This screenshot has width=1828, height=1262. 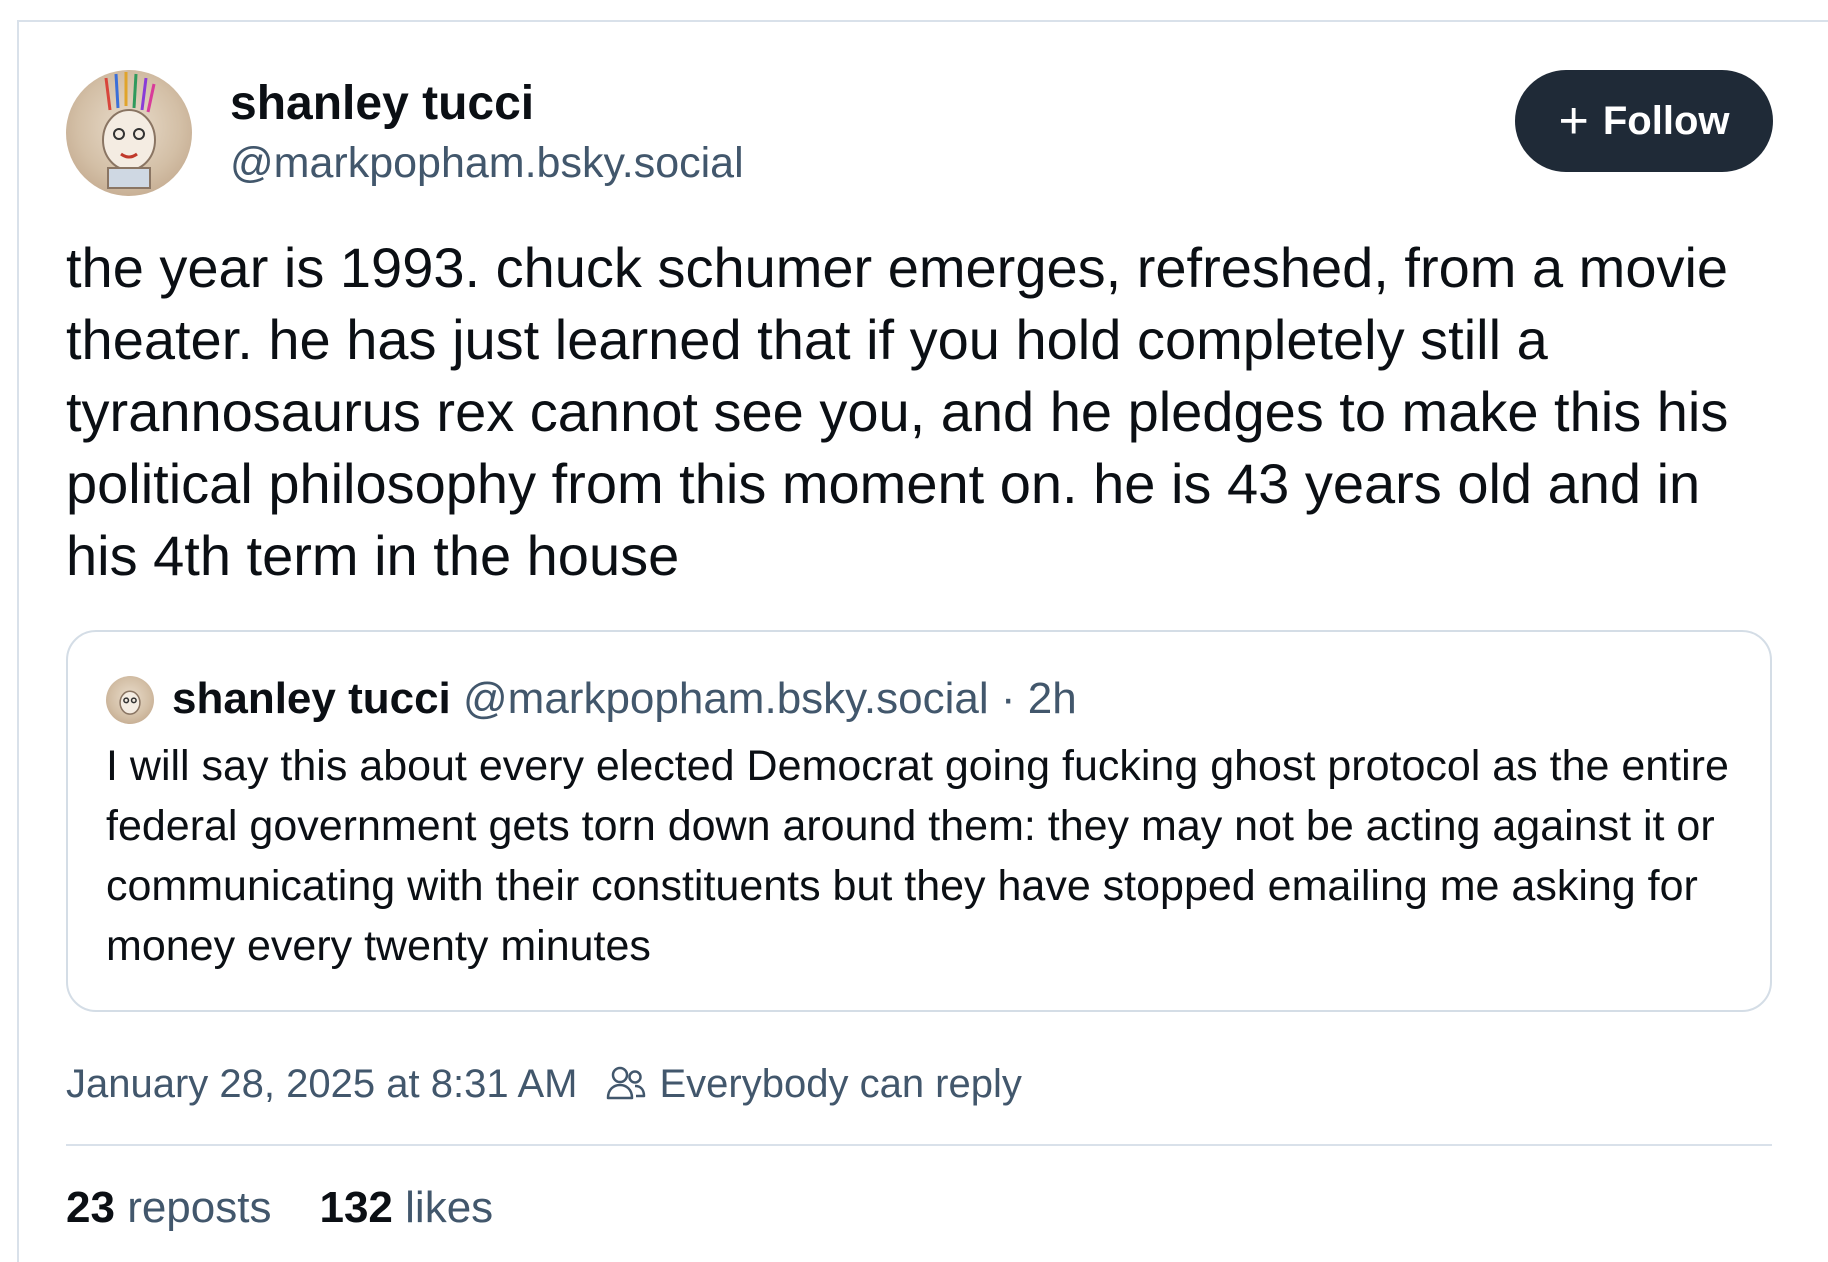 What do you see at coordinates (919, 1145) in the screenshot?
I see `divider` at bounding box center [919, 1145].